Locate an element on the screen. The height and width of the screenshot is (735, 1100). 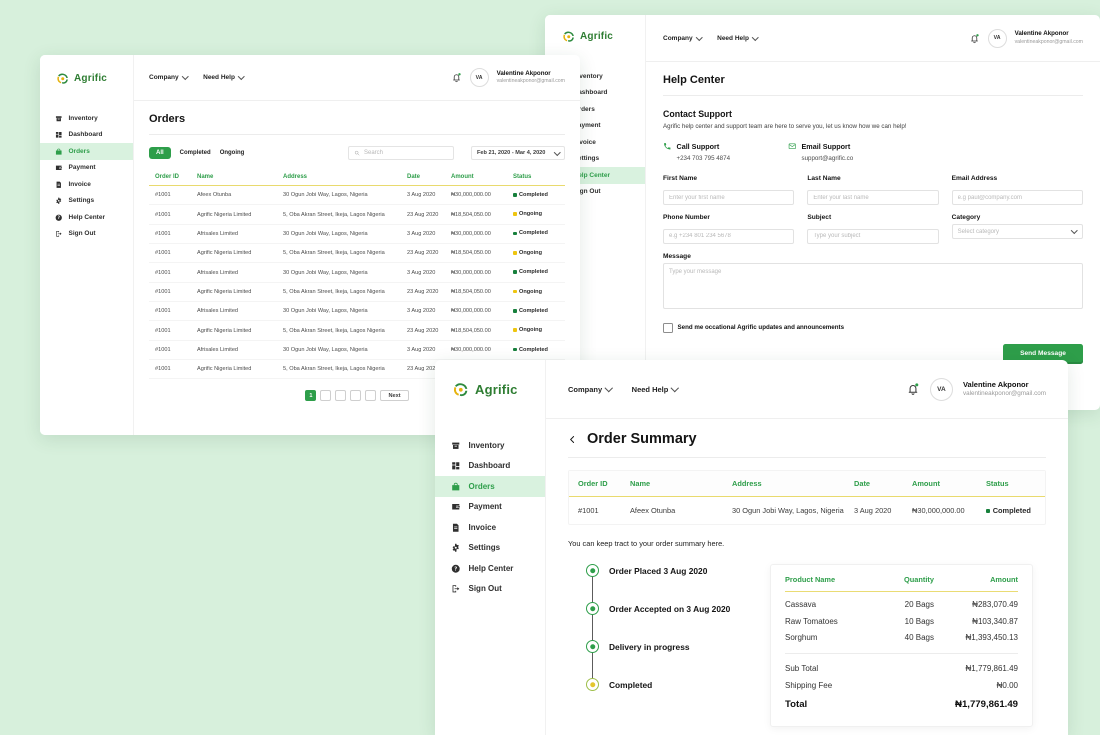
total-row: Total ₦1,779,861.49 is located at coordinates (901, 705).